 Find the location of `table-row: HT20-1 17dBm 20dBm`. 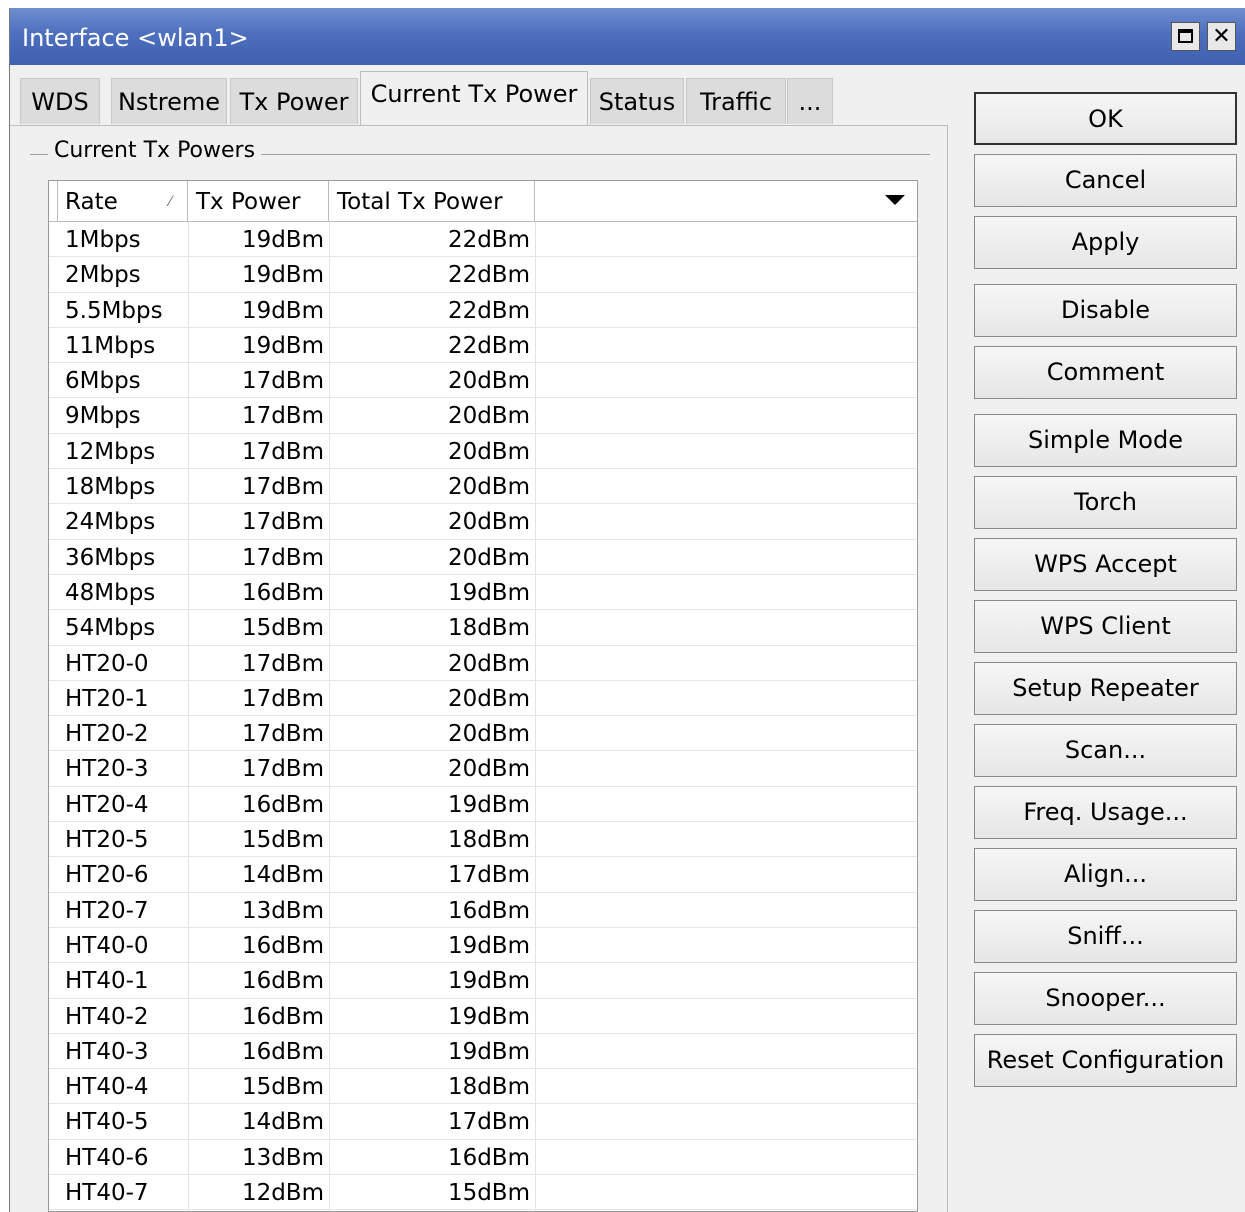

table-row: HT20-1 17dBm 20dBm is located at coordinates (483, 699).